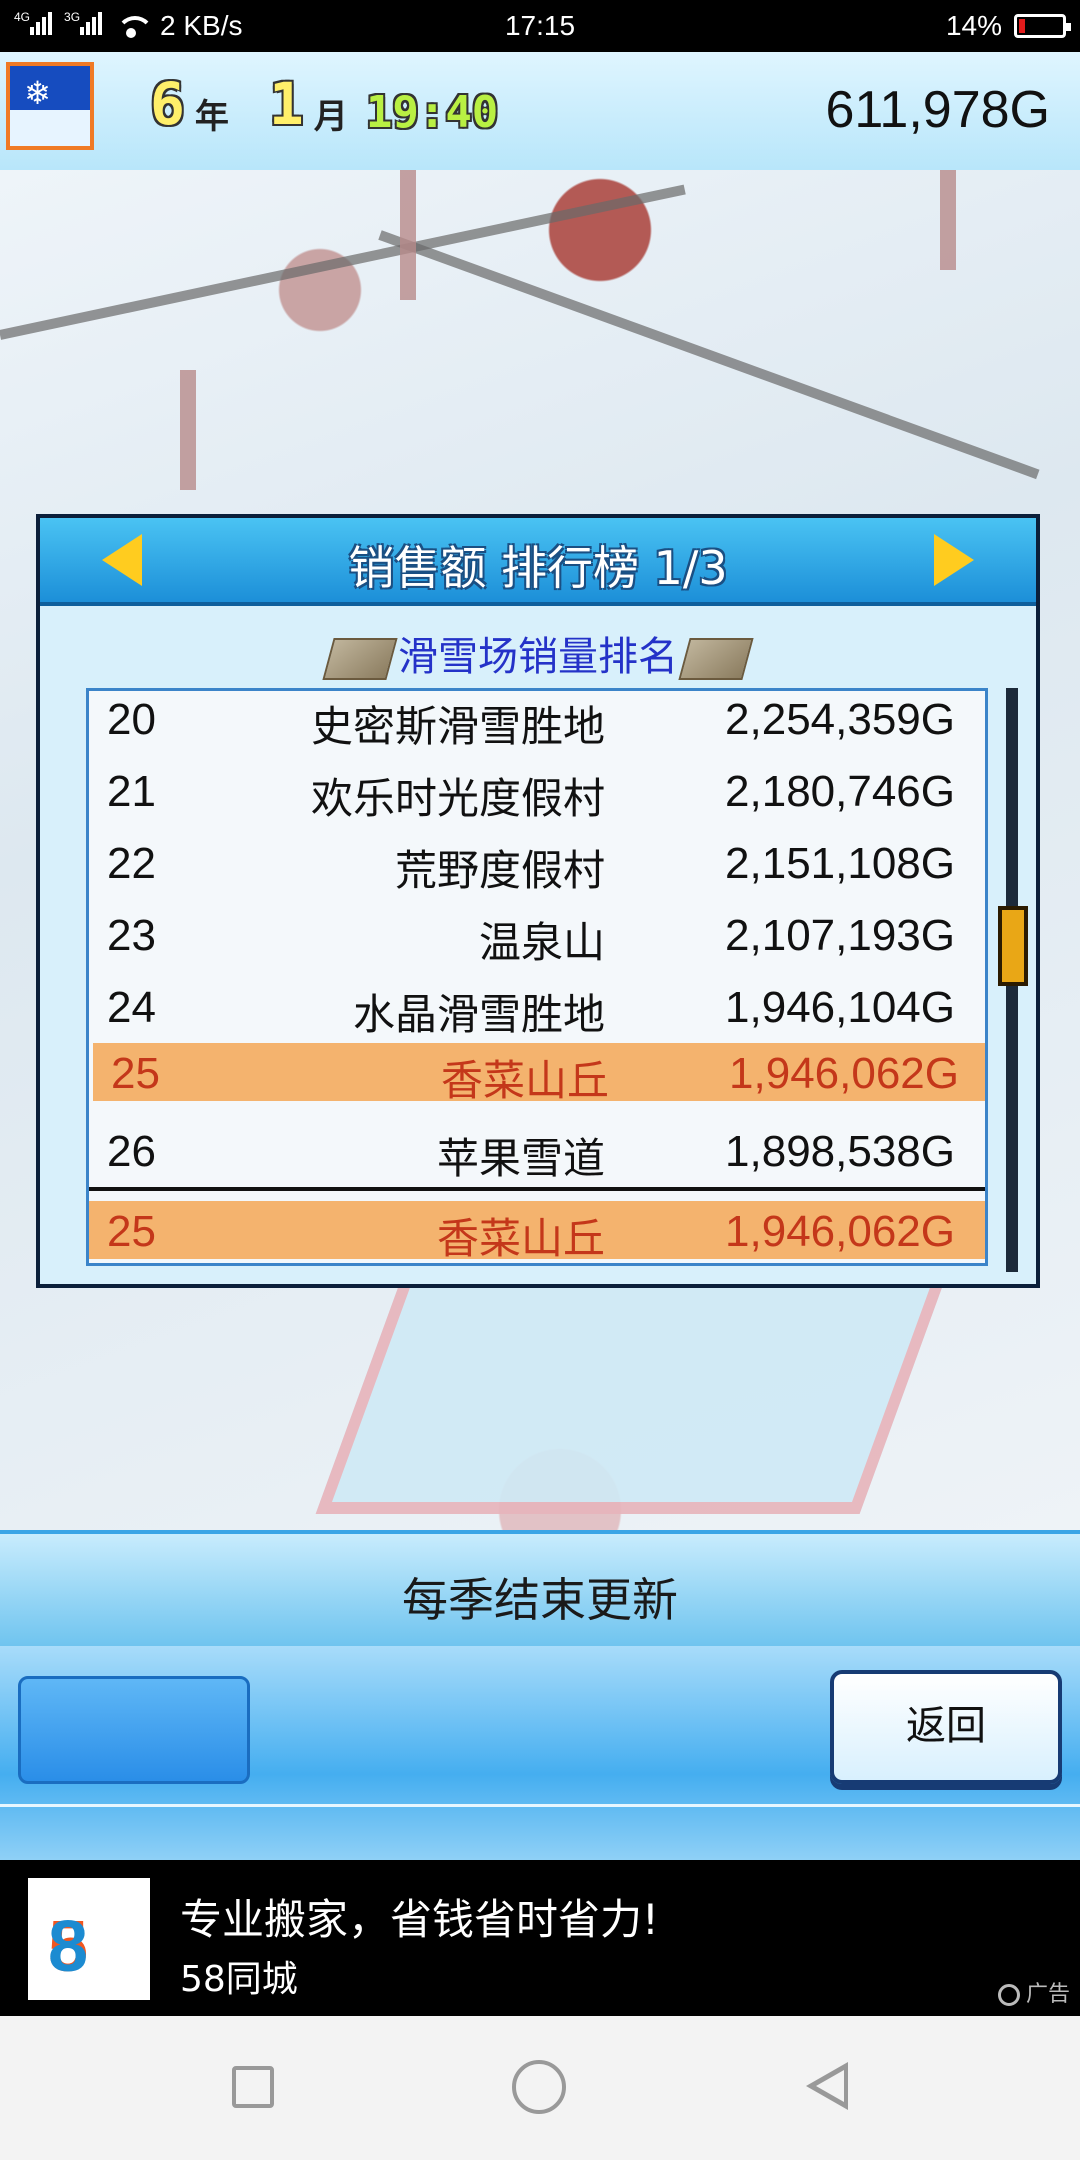 This screenshot has height=2160, width=1080. I want to click on ranking-row: 20 史密斯滑雪胜地 2,254,359G, so click(537, 719).